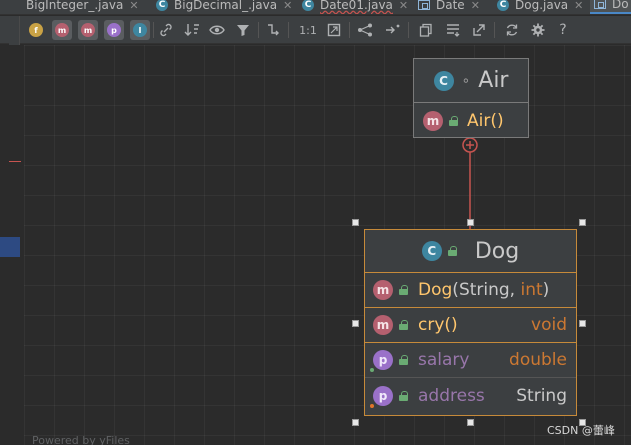 Image resolution: width=631 pixels, height=445 pixels. I want to click on constructor-param-int: int, so click(531, 290).